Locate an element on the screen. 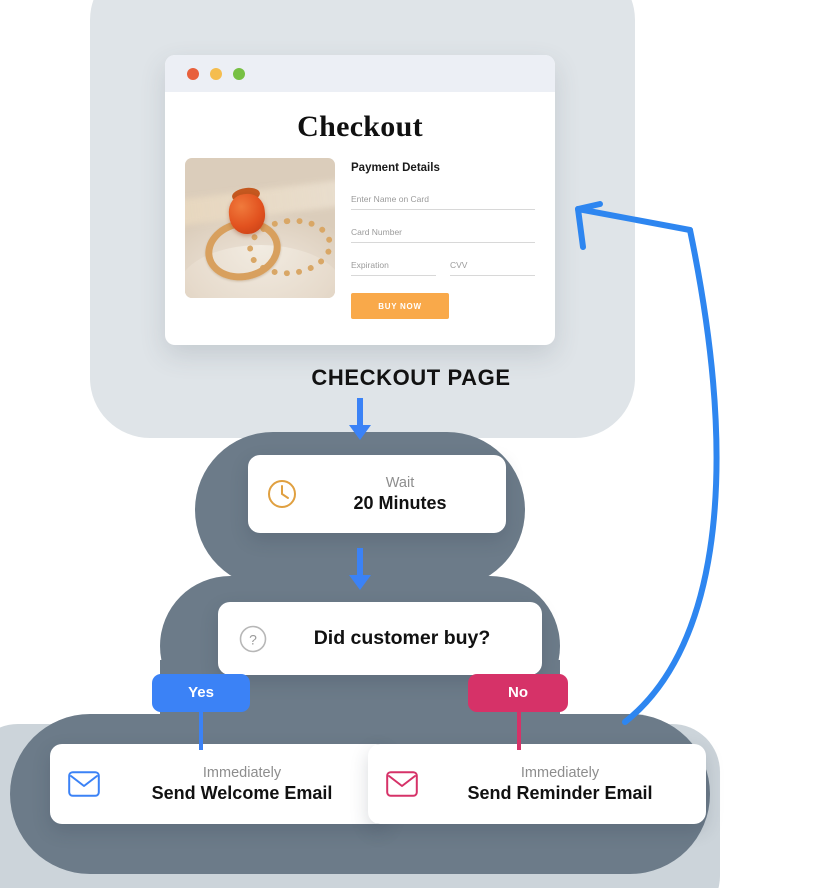  reminder-email-node-card: Immediately Send Reminder Email is located at coordinates (537, 784).